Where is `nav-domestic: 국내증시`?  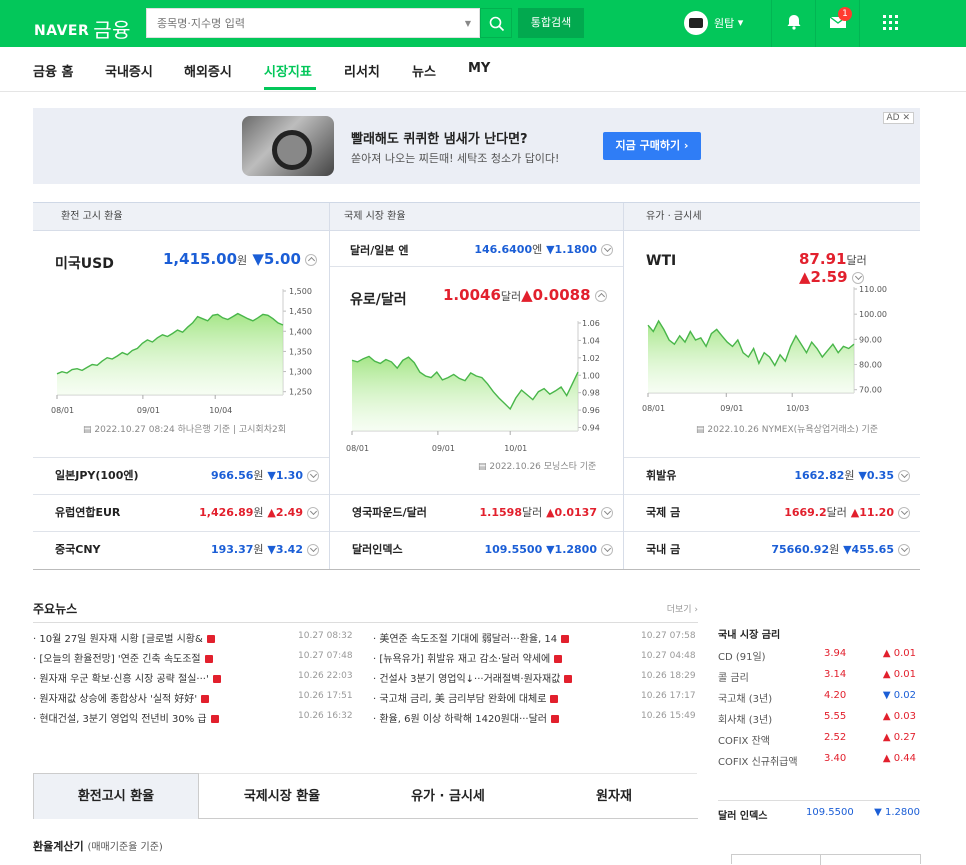 nav-domestic: 국내증시 is located at coordinates (129, 70).